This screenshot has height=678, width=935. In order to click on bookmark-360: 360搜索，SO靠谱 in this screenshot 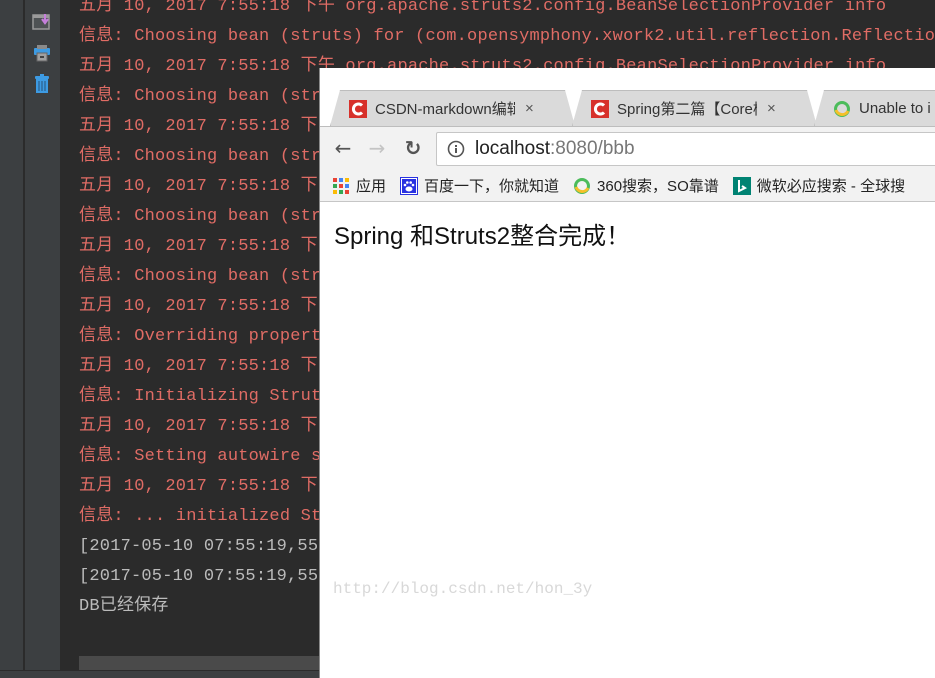, I will do `click(646, 185)`.